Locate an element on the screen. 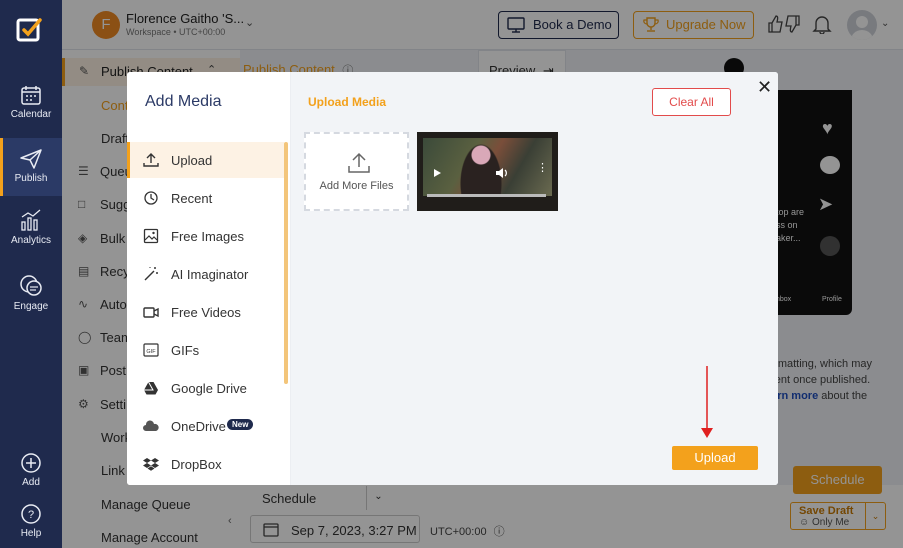  video-icon is located at coordinates (151, 312).